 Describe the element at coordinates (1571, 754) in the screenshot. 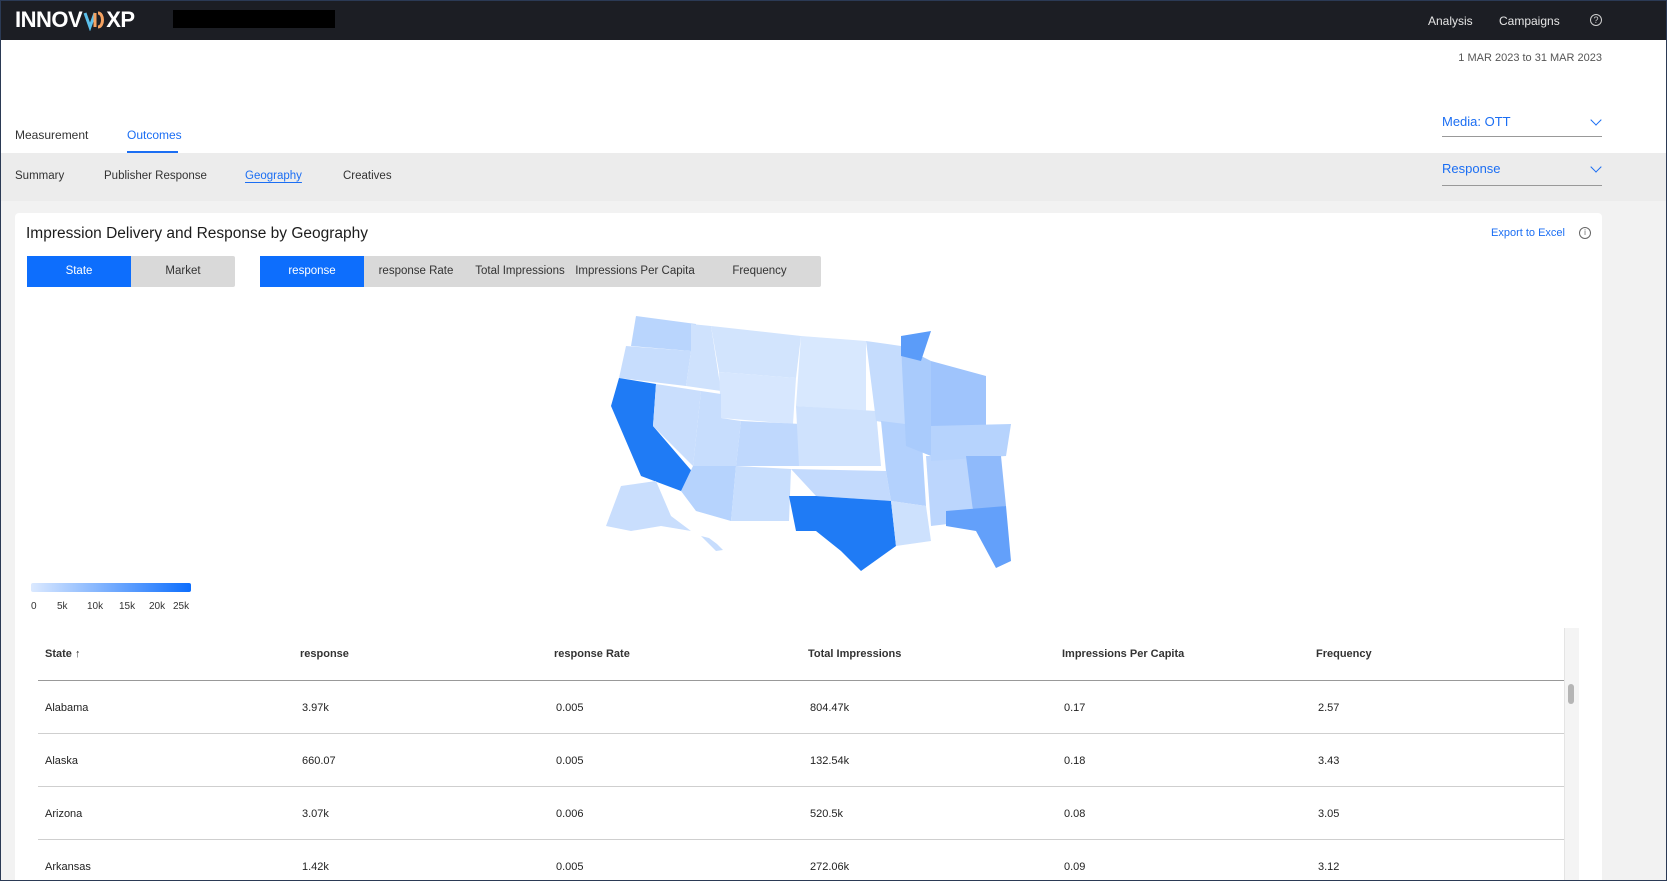

I see `table-scrollbar` at that location.